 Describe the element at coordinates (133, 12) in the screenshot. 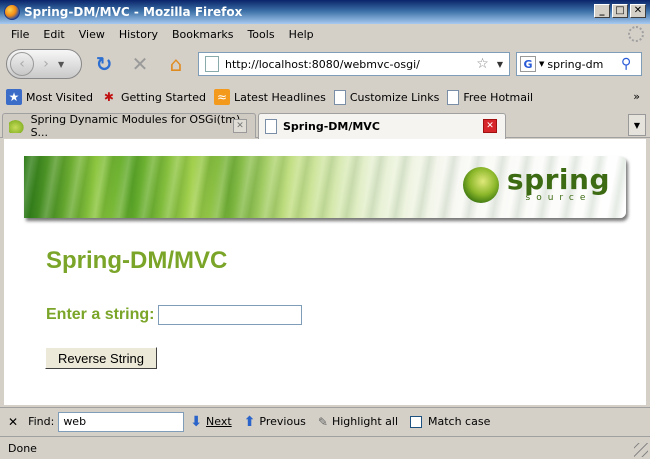

I see `window-title: Spring-DM/MVC - Mozilla Firefox` at that location.